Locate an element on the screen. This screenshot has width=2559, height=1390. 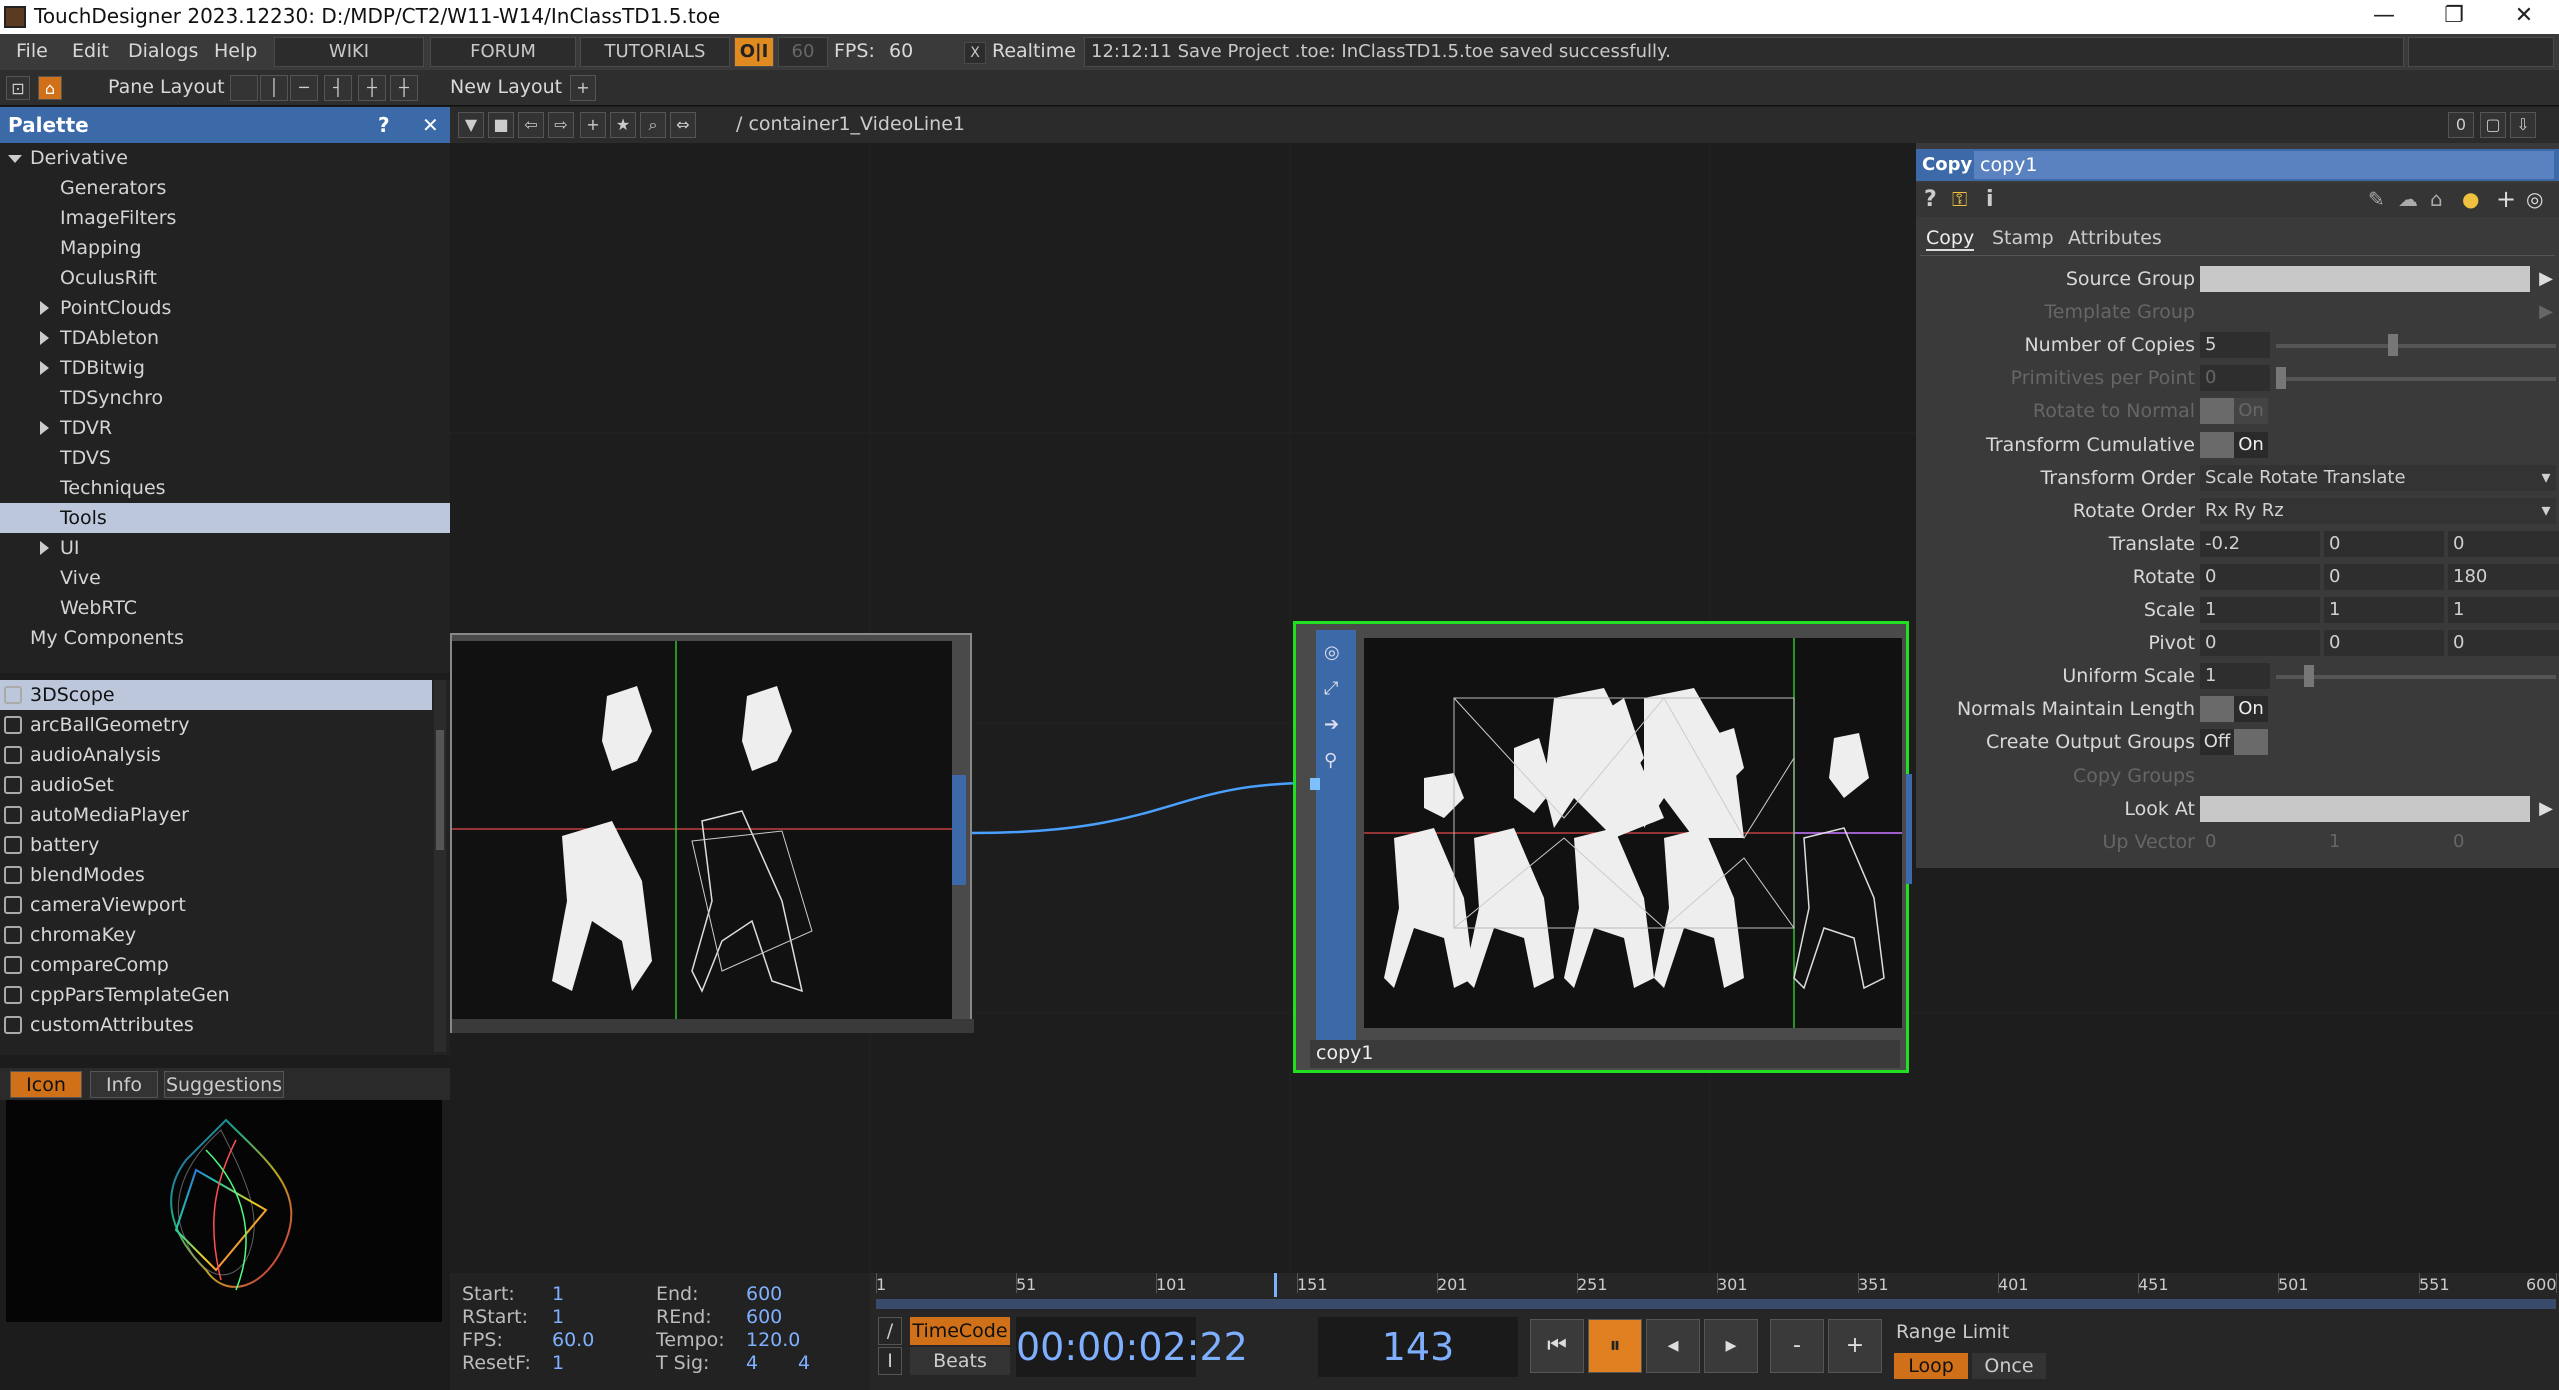
fps-value-tl: 60.0 is located at coordinates (573, 1340).